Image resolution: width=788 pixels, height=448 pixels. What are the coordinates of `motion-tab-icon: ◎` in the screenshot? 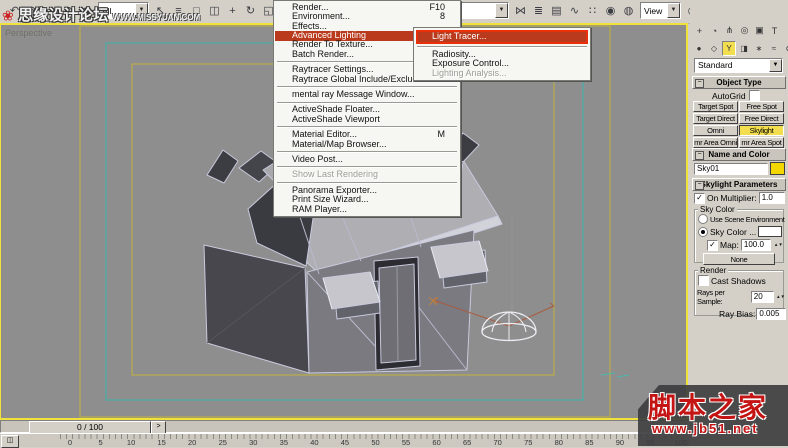 It's located at (744, 30).